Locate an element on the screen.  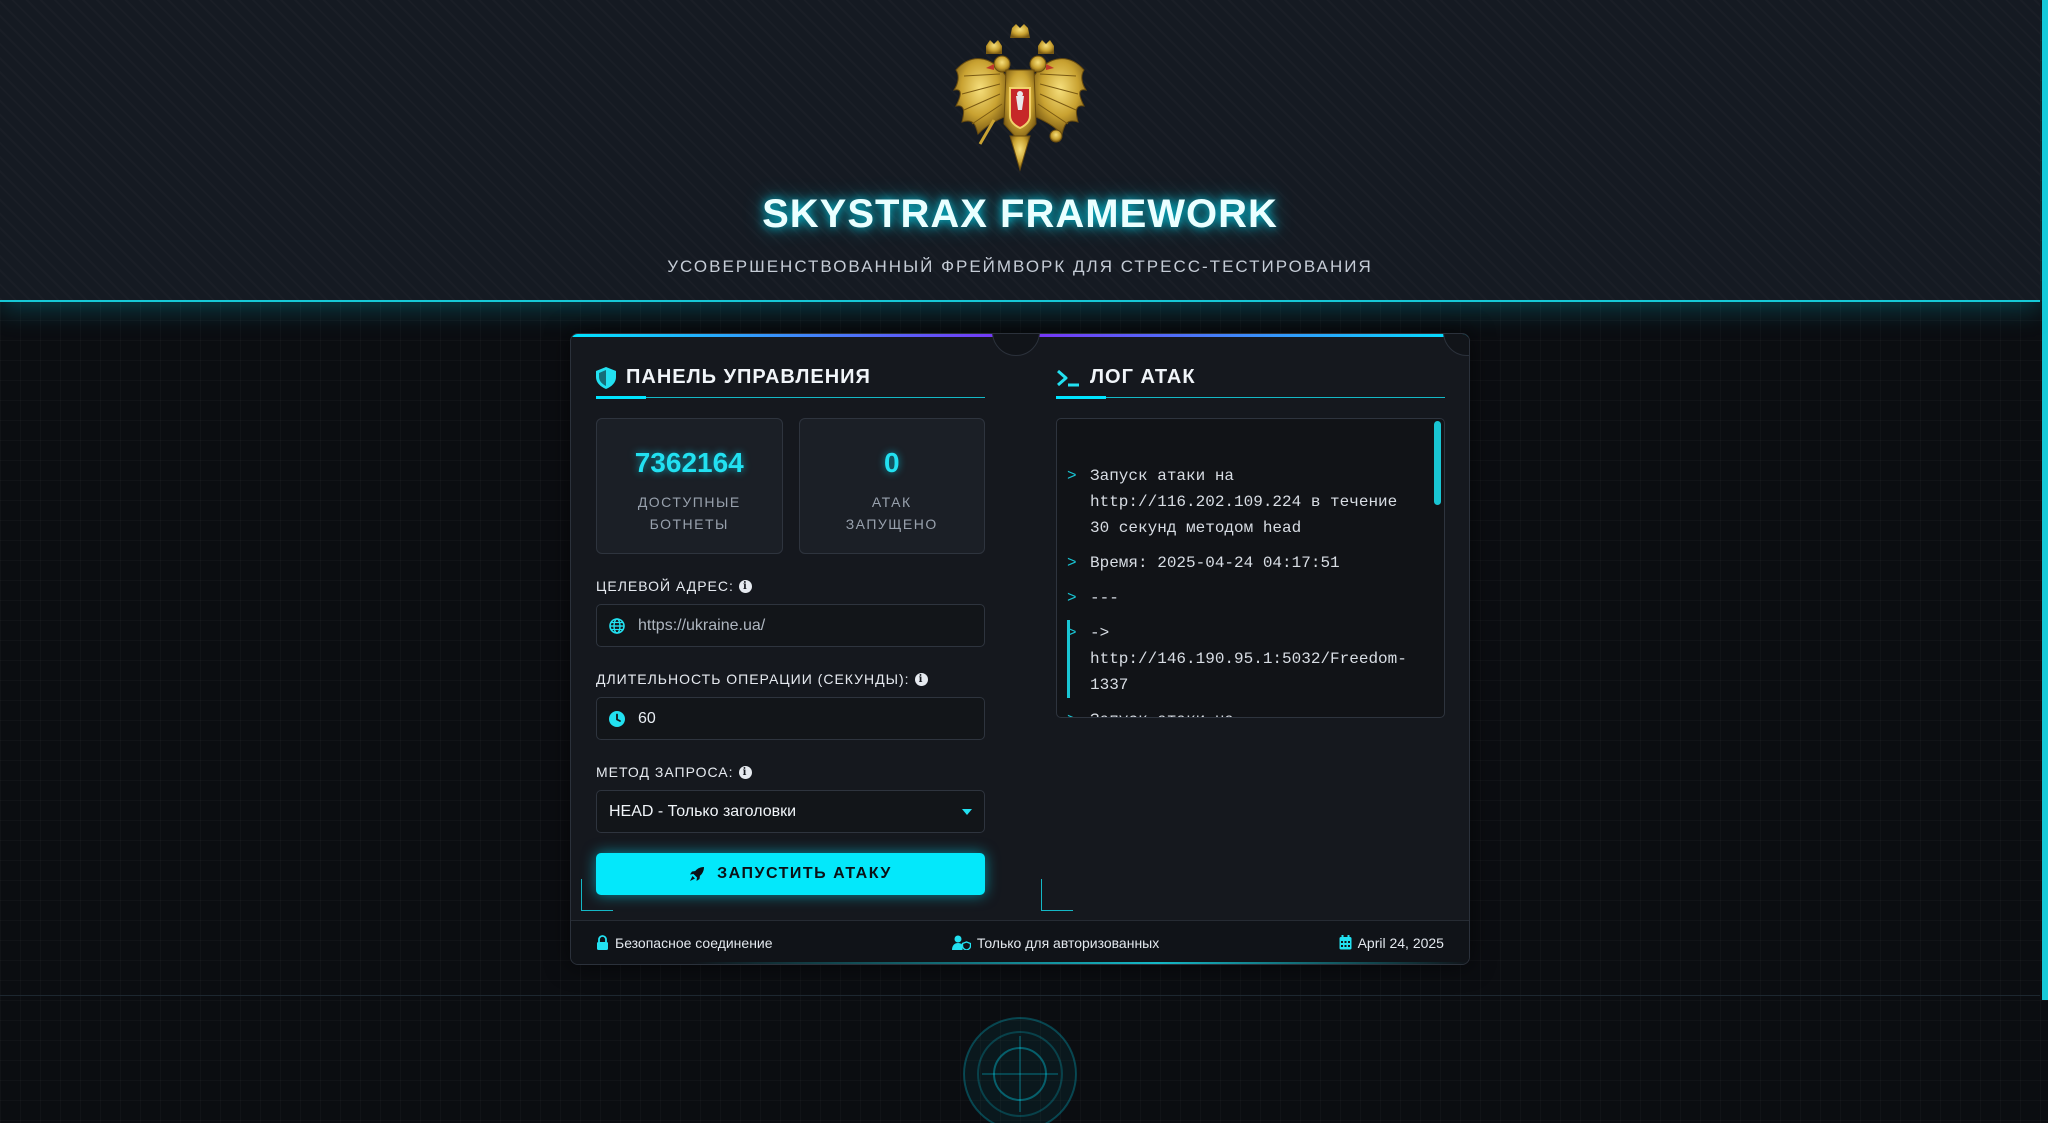
method-label-text: МЕТОД ЗАПРОСА: is located at coordinates (665, 772).